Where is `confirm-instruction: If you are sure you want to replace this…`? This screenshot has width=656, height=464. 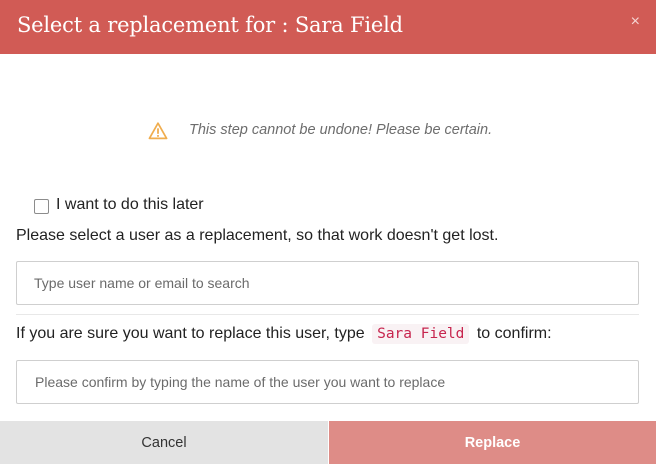 confirm-instruction: If you are sure you want to replace this… is located at coordinates (284, 335).